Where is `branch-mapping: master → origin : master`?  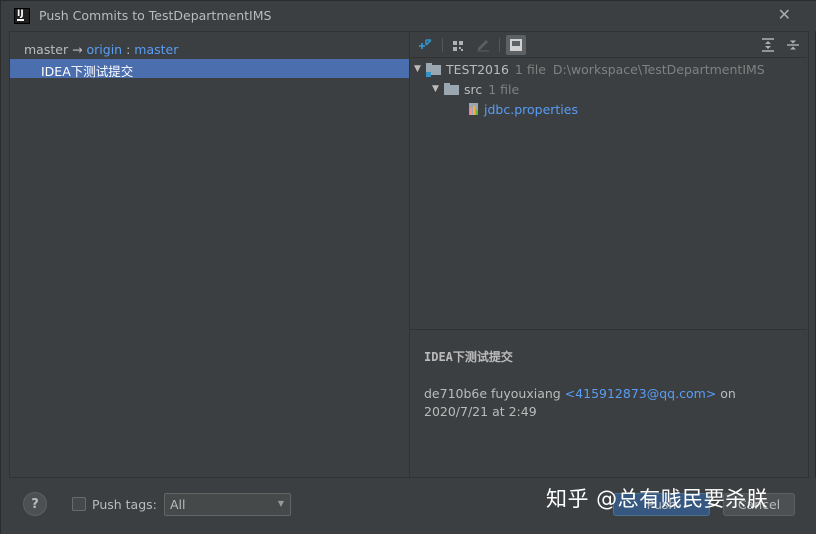 branch-mapping: master → origin : master is located at coordinates (101, 49).